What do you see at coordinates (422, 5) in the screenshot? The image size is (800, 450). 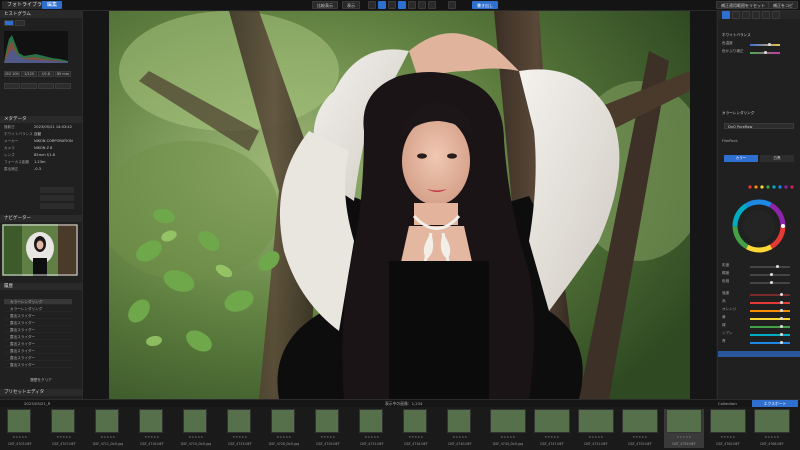 I see `eyedropper-tool-icon` at bounding box center [422, 5].